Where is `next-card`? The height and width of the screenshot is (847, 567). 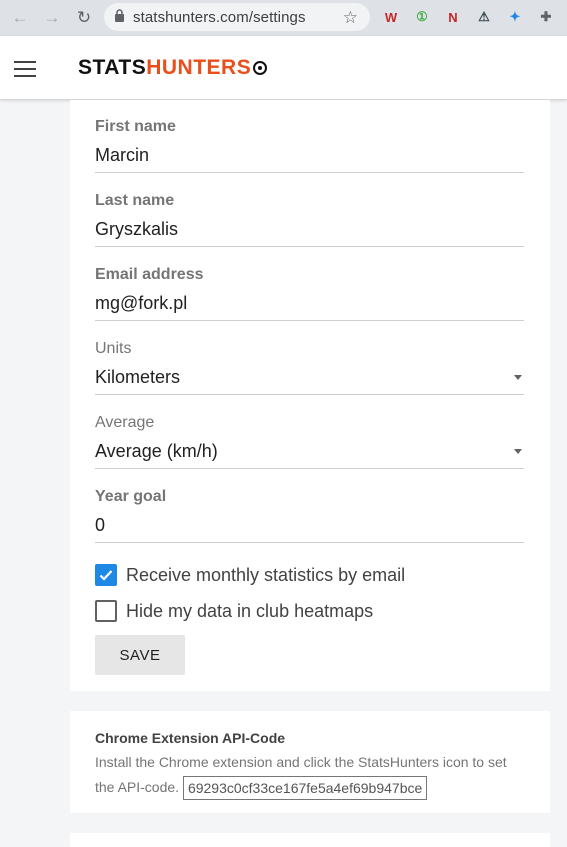
next-card is located at coordinates (310, 840).